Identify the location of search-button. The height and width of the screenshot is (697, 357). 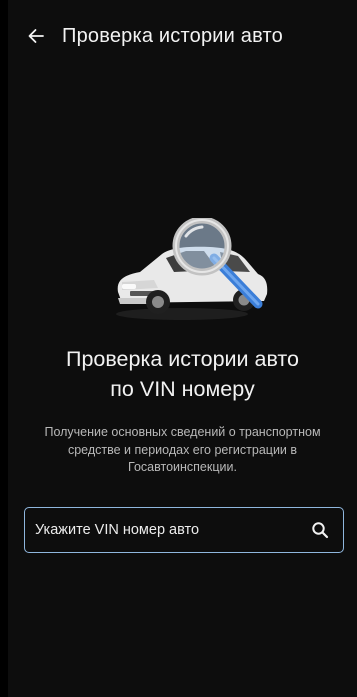
(320, 530).